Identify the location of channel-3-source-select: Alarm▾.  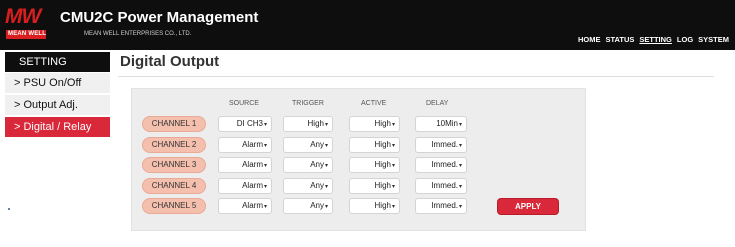
(245, 165).